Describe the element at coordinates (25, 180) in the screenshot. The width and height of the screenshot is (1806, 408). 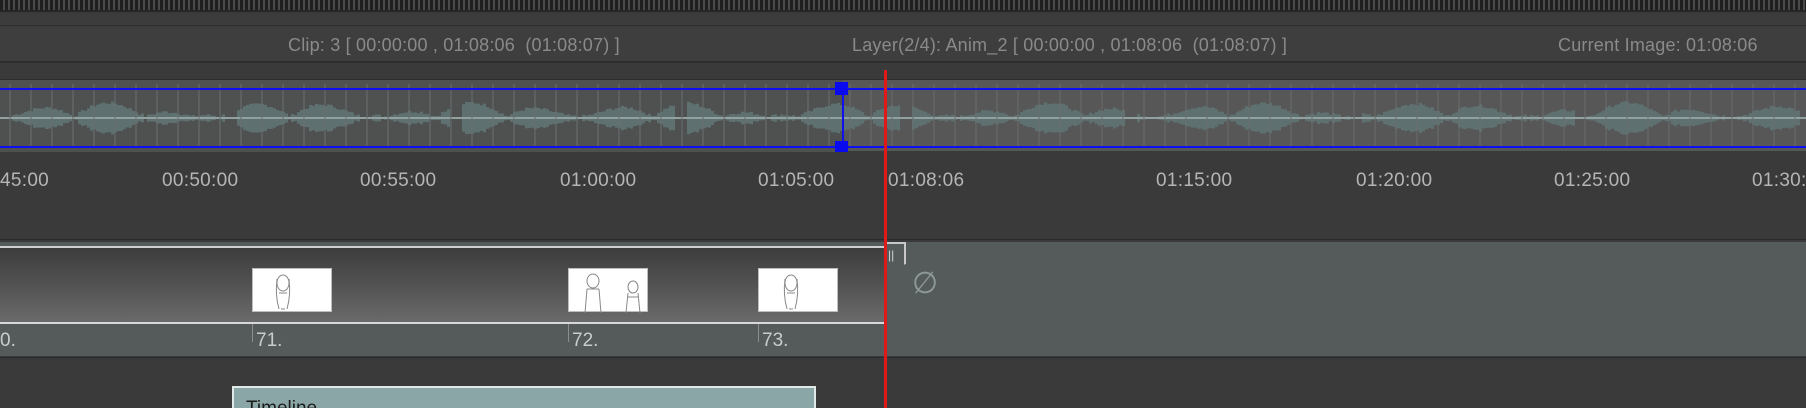
I see `time-label: 45:00` at that location.